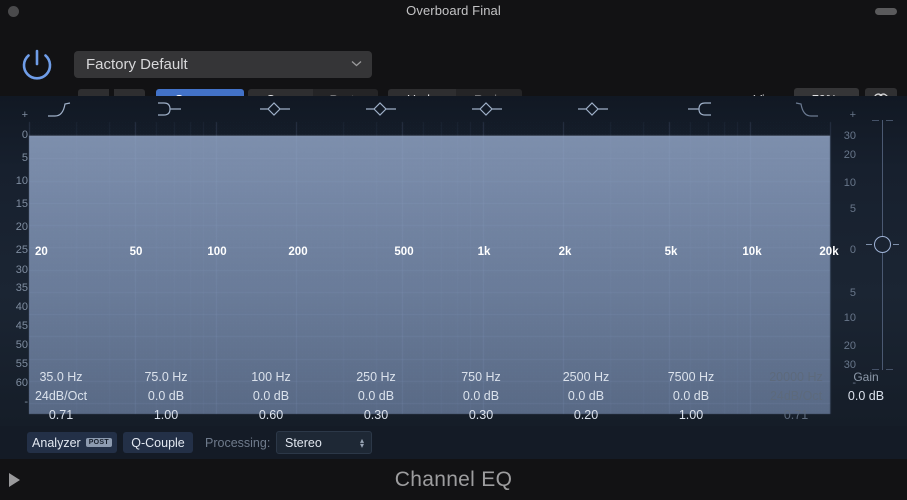 Image resolution: width=907 pixels, height=500 pixels. I want to click on band-1-q: 0.71, so click(61, 415).